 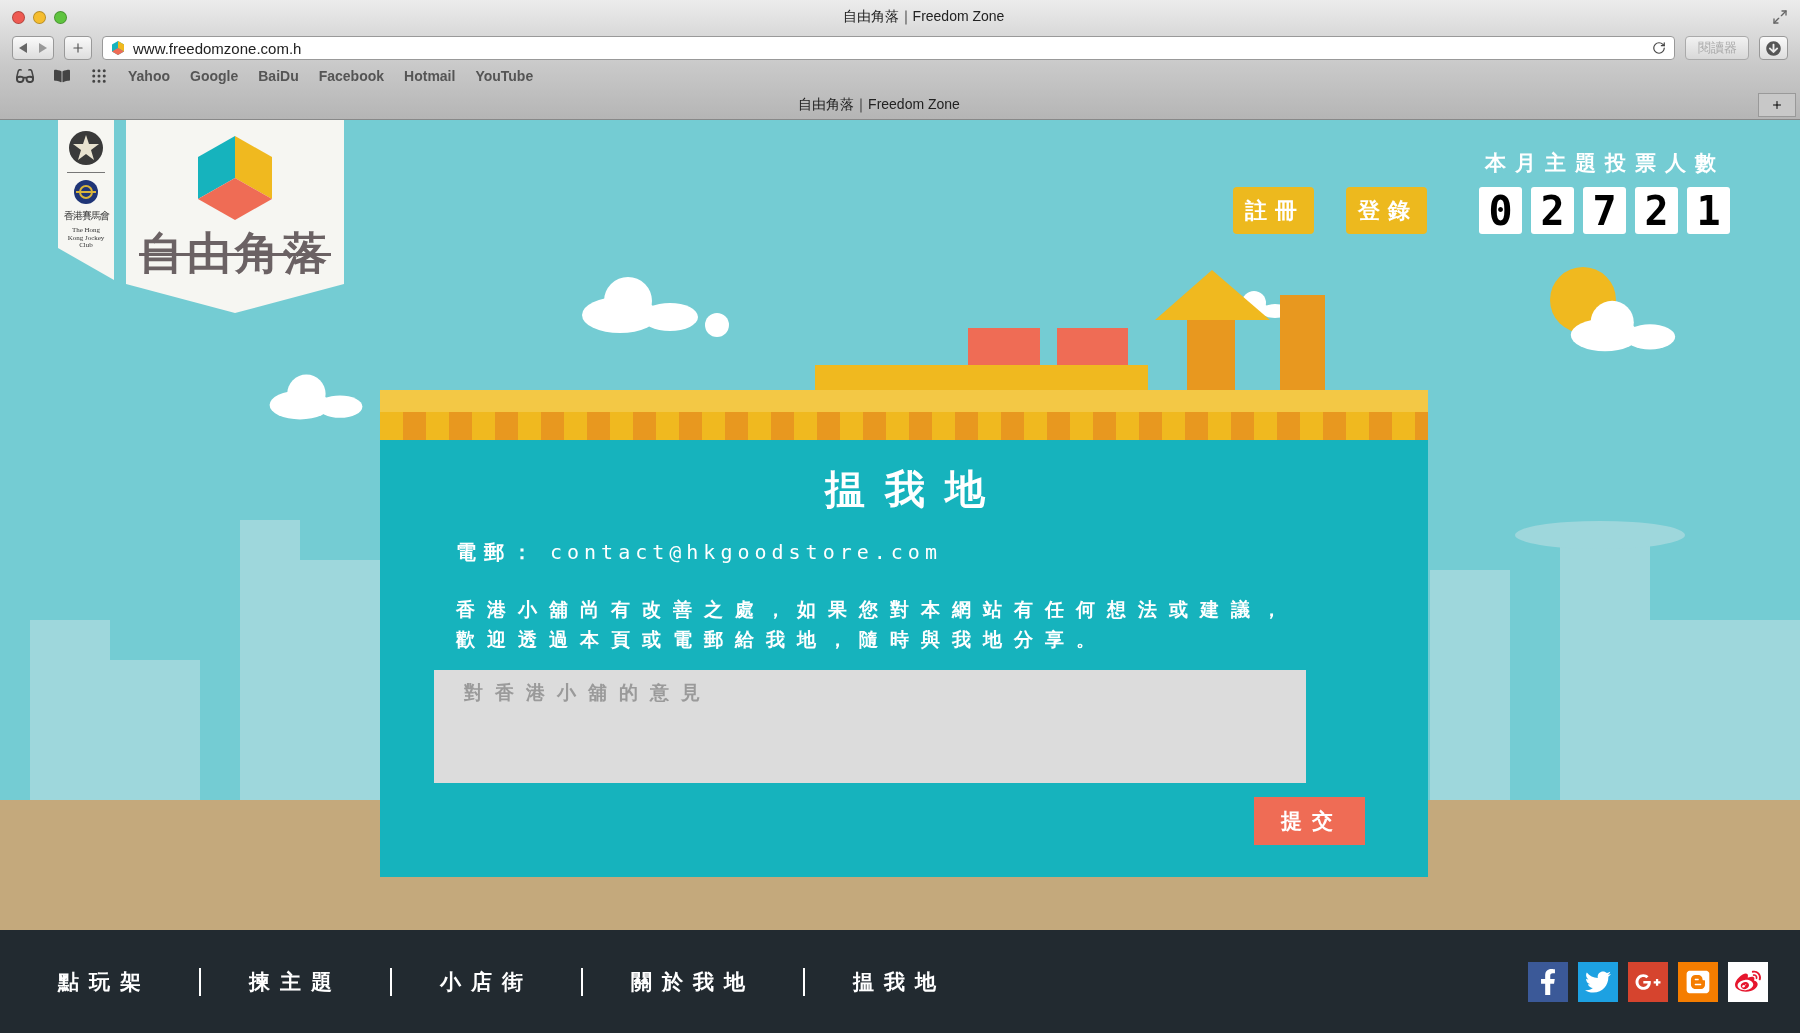 I want to click on blogger-icon, so click(x=1698, y=981).